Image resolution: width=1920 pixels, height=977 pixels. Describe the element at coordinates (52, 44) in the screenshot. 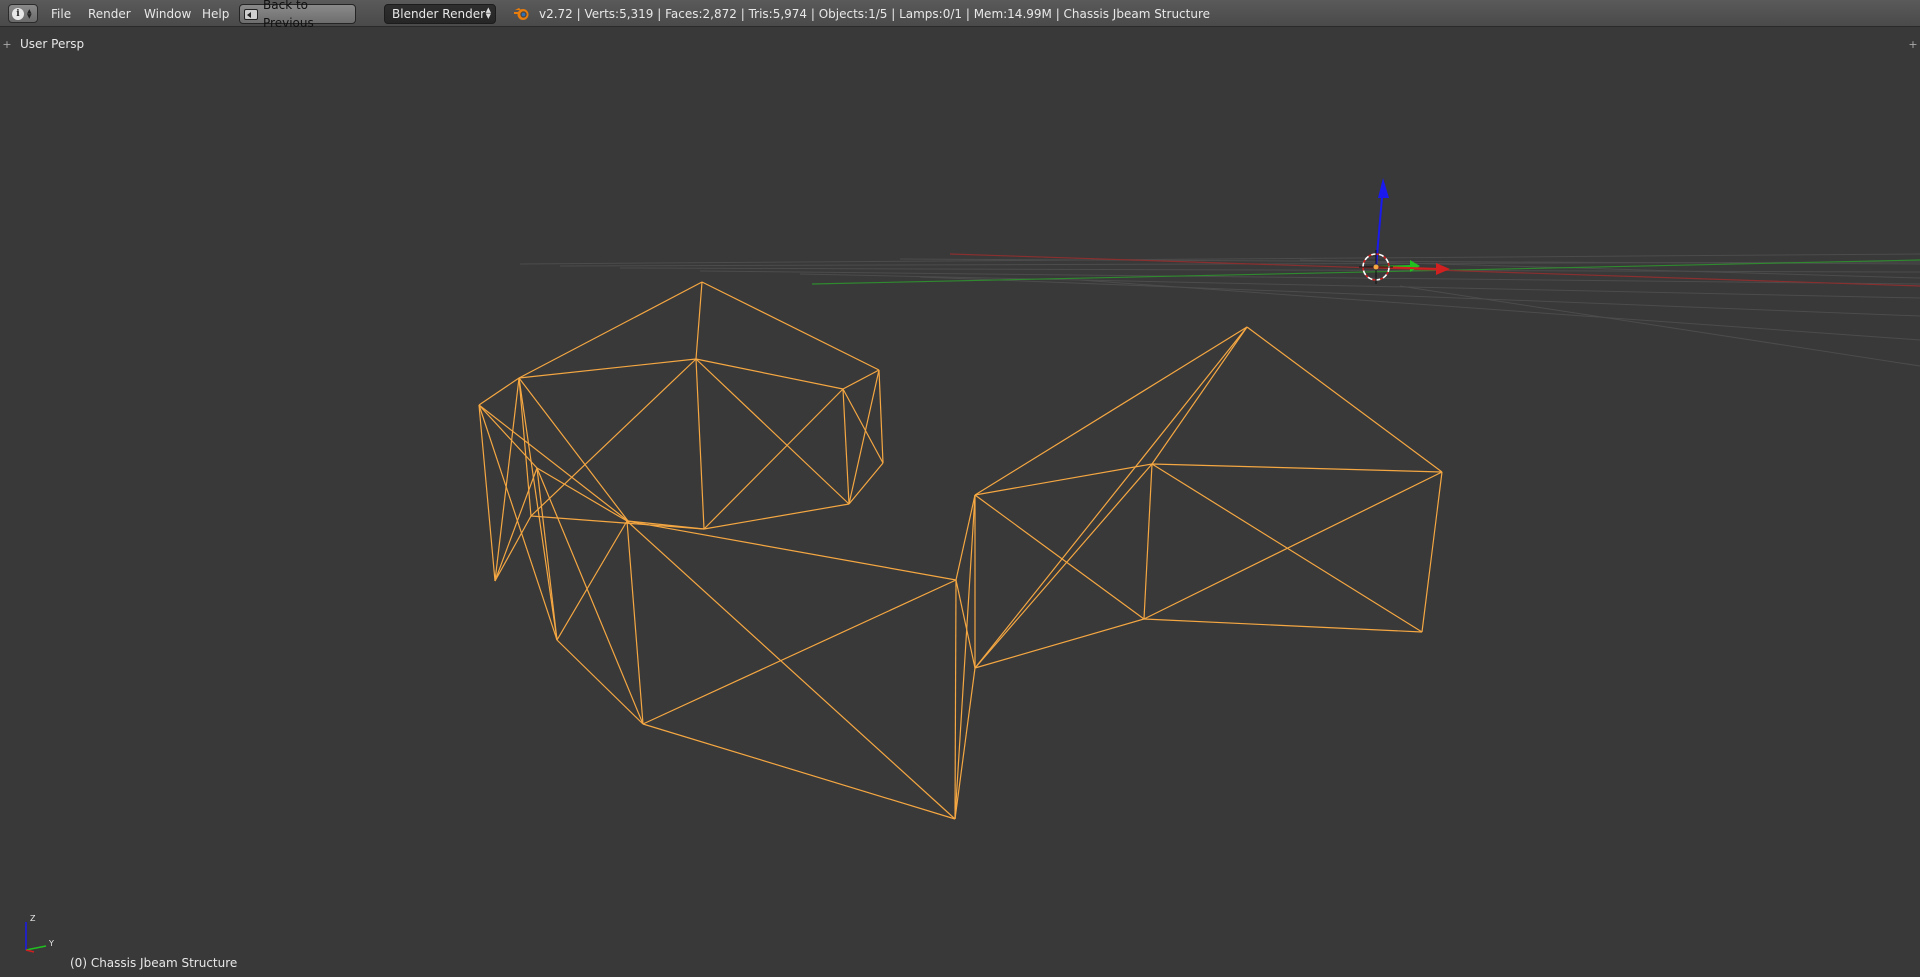

I see `view-name-label: User Persp` at that location.